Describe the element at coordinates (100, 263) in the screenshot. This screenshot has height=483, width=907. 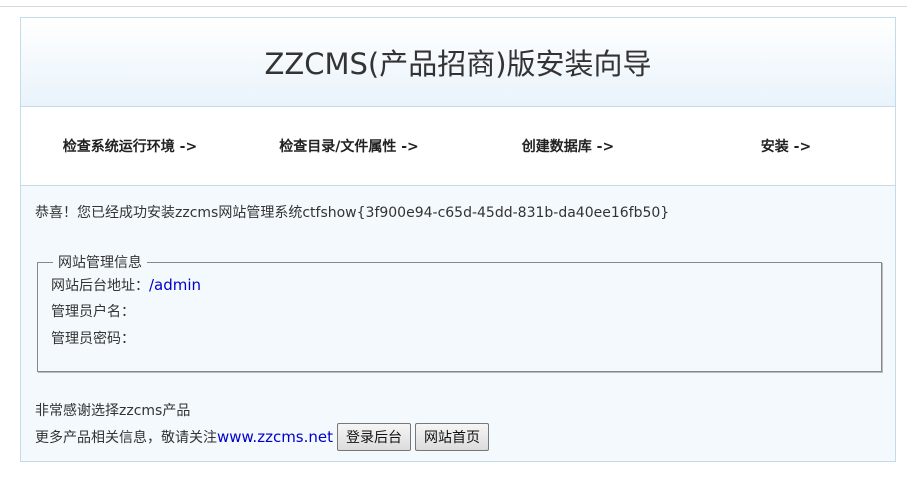
I see `admin-info-legend: 网站管理信息` at that location.